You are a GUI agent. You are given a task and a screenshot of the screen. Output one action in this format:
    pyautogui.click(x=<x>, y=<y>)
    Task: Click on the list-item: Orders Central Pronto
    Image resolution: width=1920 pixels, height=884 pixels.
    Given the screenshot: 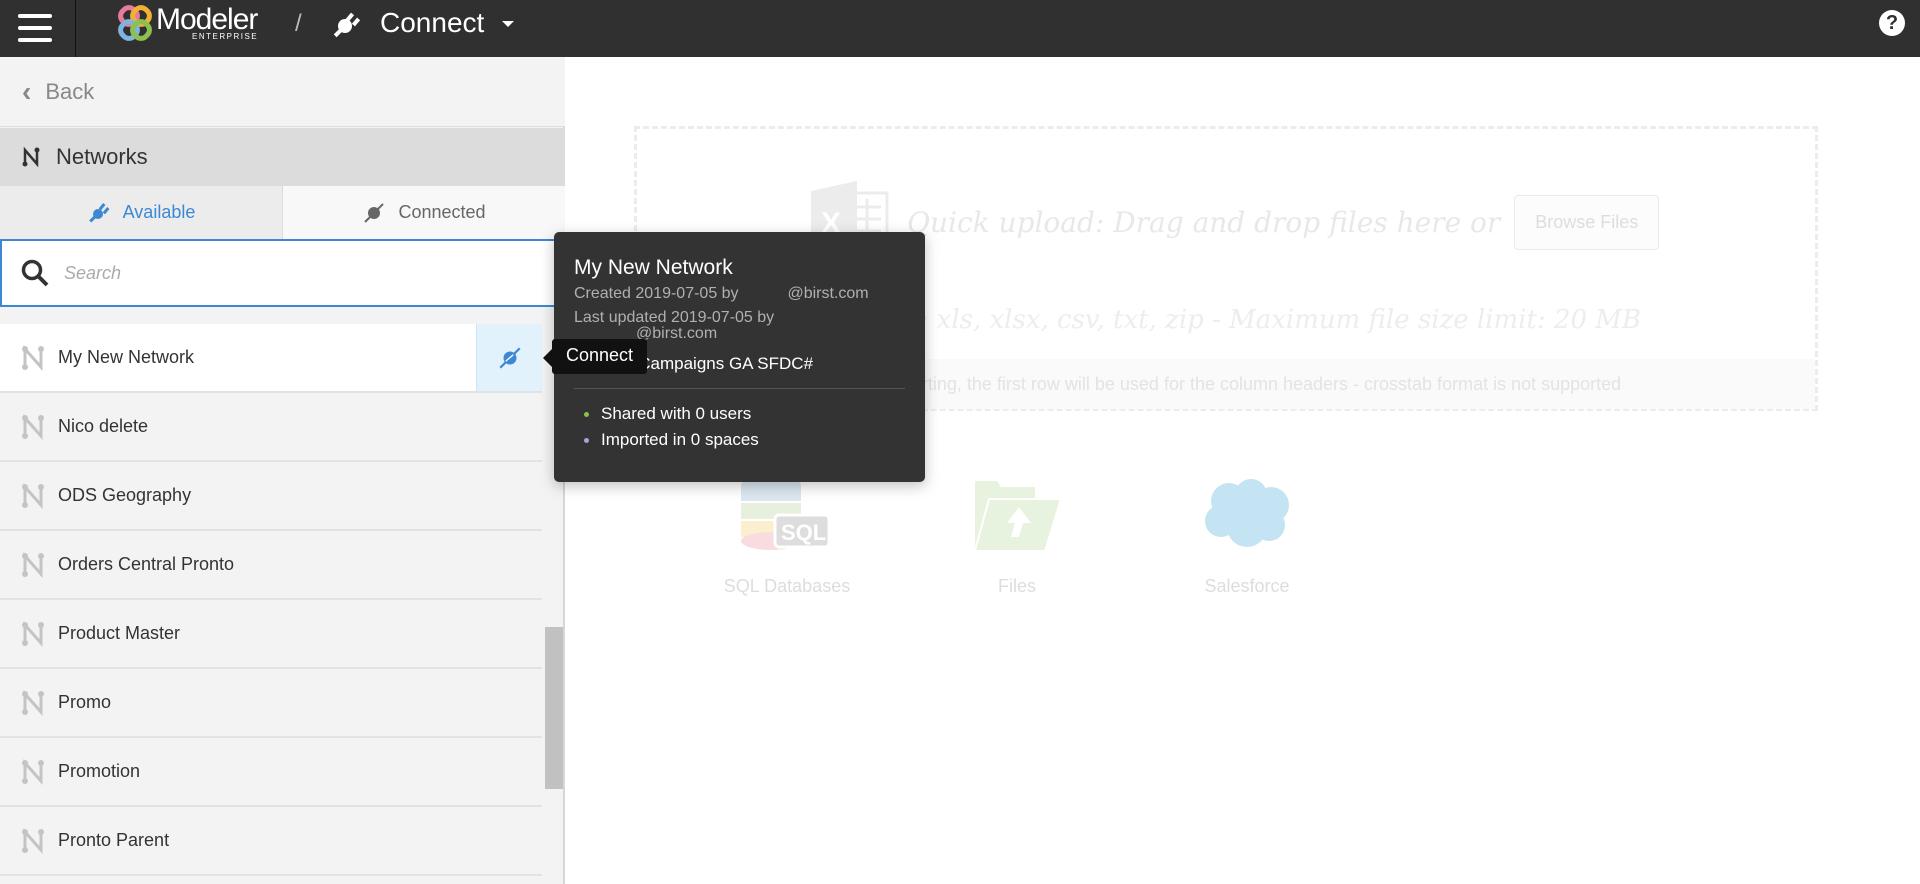 What is the action you would take?
    pyautogui.click(x=271, y=565)
    